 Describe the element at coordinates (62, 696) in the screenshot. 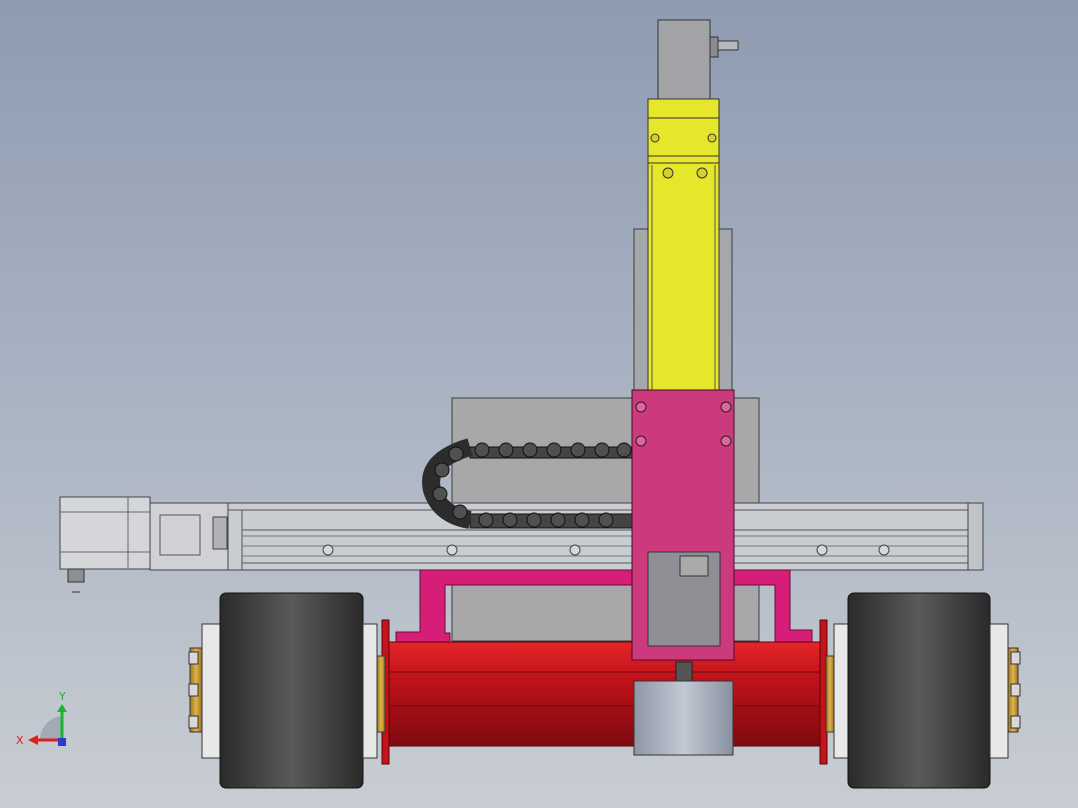

I see `y-axis-label: Y` at that location.